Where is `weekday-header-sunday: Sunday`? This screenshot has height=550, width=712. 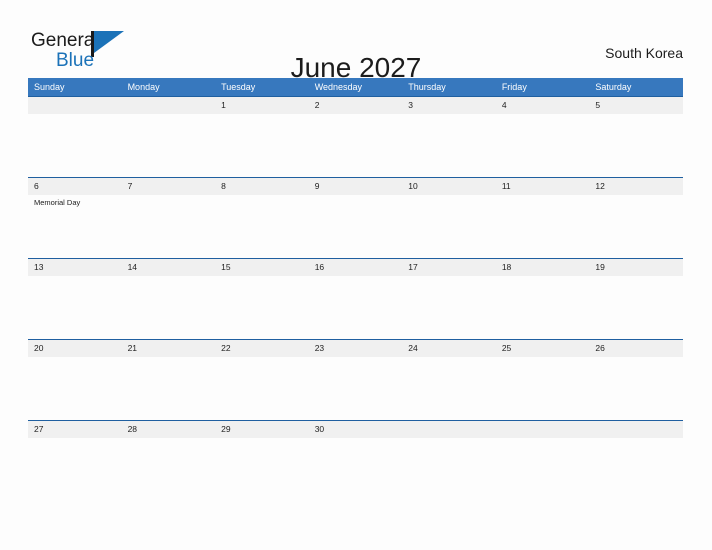
weekday-header-sunday: Sunday is located at coordinates (49, 87).